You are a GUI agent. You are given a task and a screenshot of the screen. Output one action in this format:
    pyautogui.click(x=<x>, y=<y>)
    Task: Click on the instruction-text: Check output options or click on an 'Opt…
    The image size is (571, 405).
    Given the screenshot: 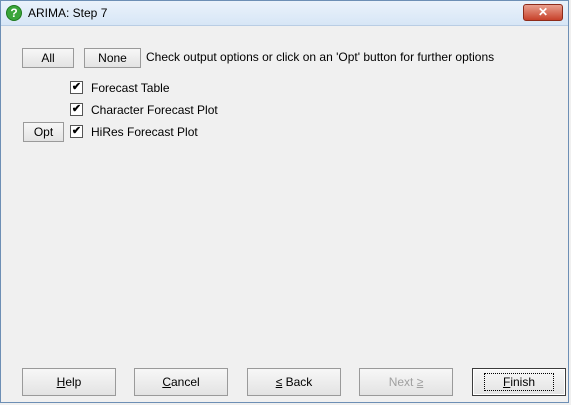 What is the action you would take?
    pyautogui.click(x=320, y=57)
    